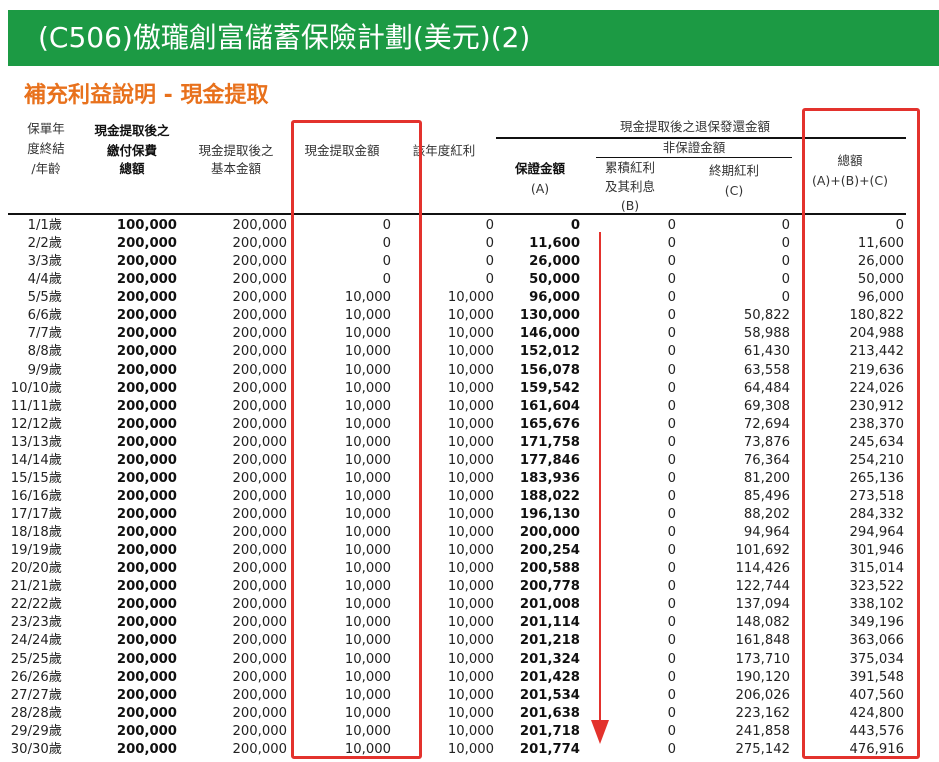  I want to click on header-year-age-2: 度終結, so click(46, 148).